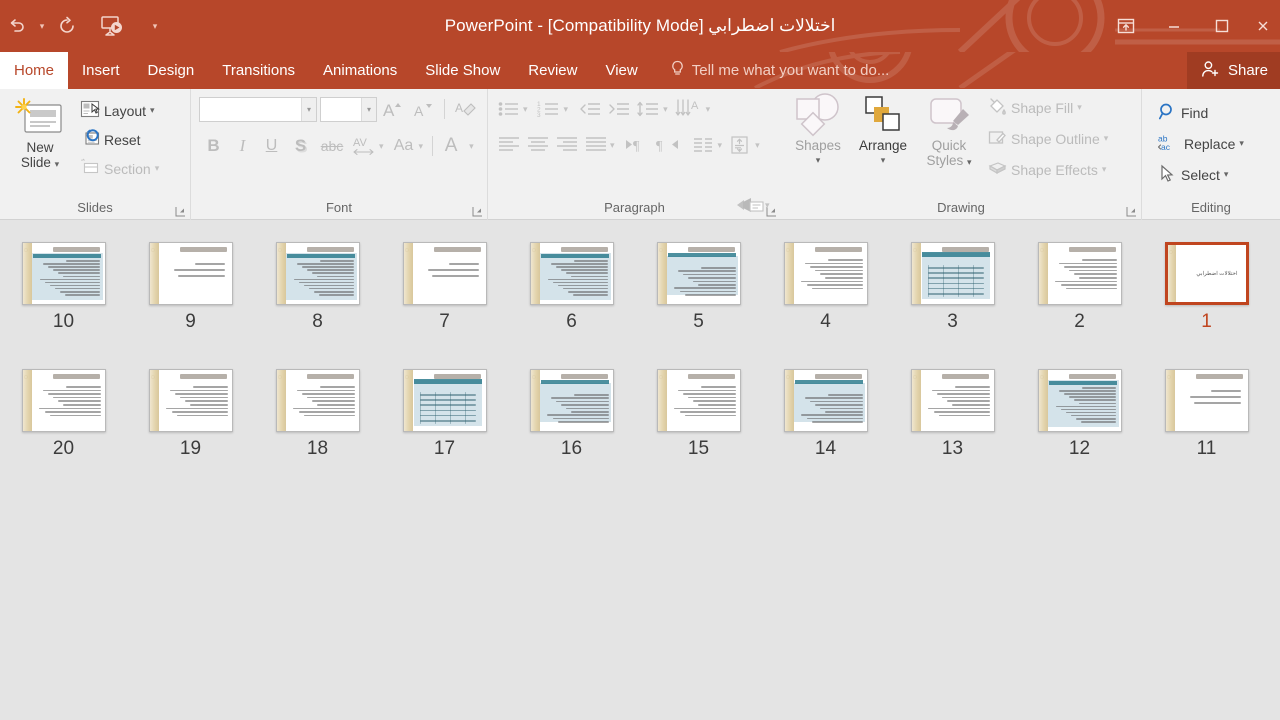 This screenshot has height=720, width=1280. Describe the element at coordinates (462, 70) in the screenshot. I see `tab-slide-show: Slide Show` at that location.